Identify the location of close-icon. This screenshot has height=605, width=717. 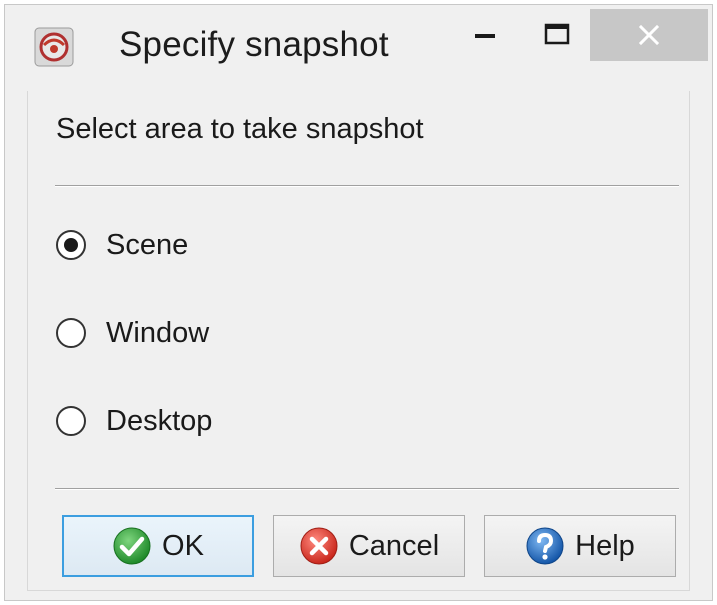
(649, 35).